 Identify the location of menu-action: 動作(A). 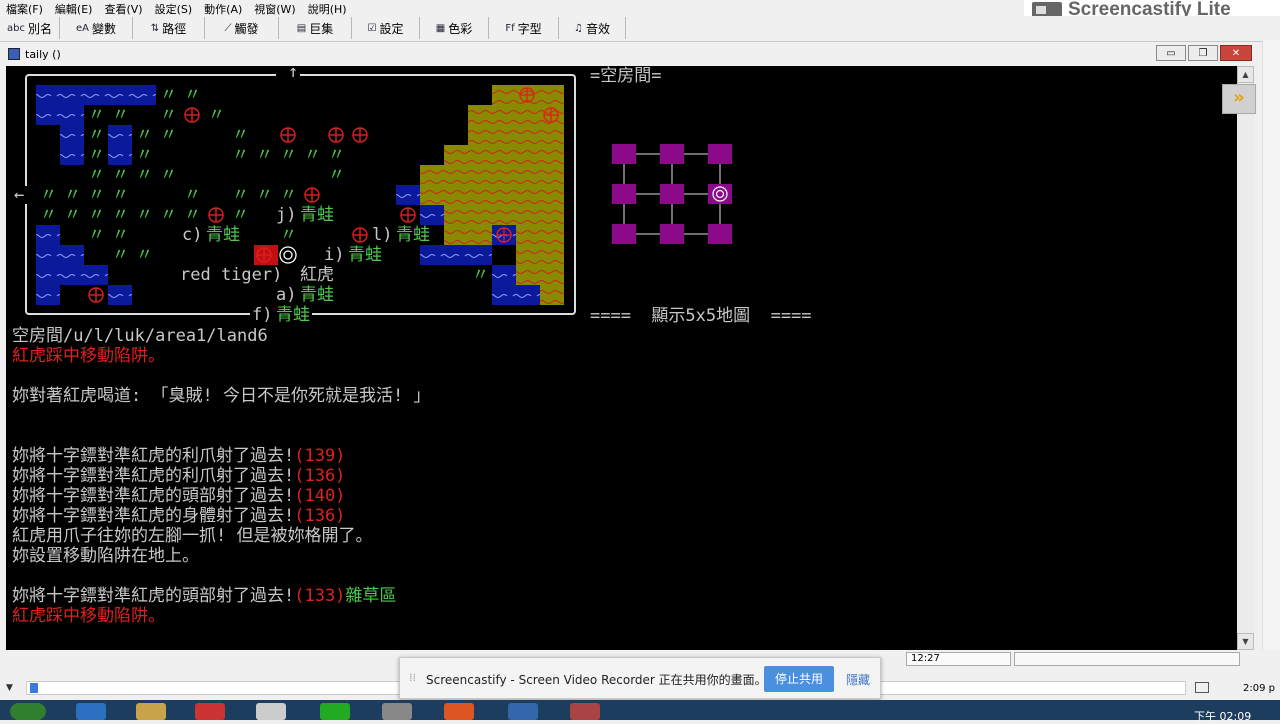
(223, 8).